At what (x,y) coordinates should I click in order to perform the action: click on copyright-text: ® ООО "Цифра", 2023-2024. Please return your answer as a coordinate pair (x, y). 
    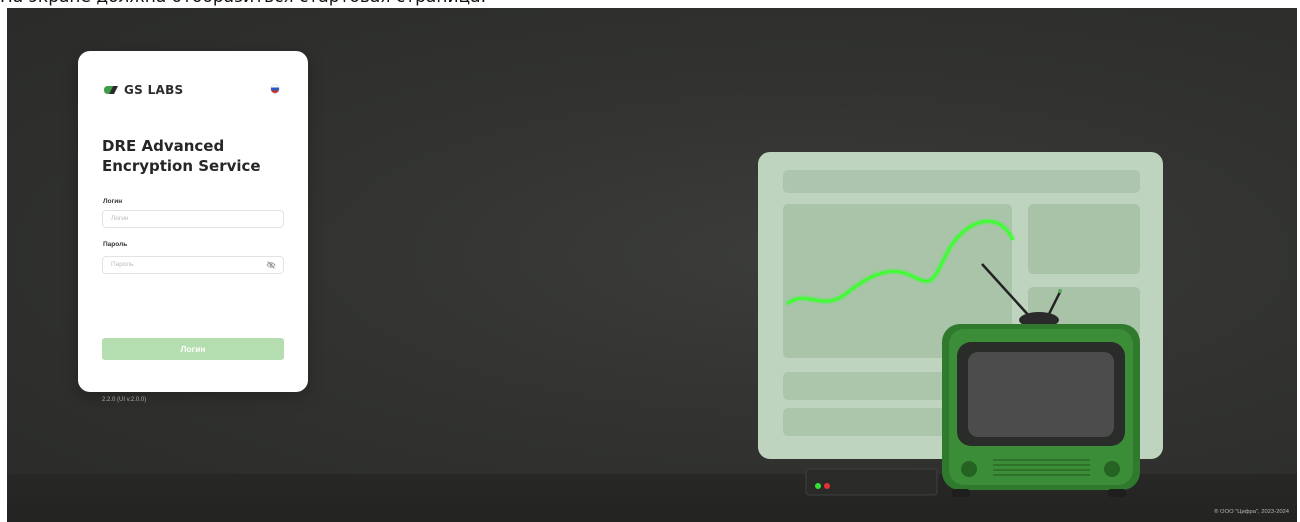
    Looking at the image, I should click on (1251, 512).